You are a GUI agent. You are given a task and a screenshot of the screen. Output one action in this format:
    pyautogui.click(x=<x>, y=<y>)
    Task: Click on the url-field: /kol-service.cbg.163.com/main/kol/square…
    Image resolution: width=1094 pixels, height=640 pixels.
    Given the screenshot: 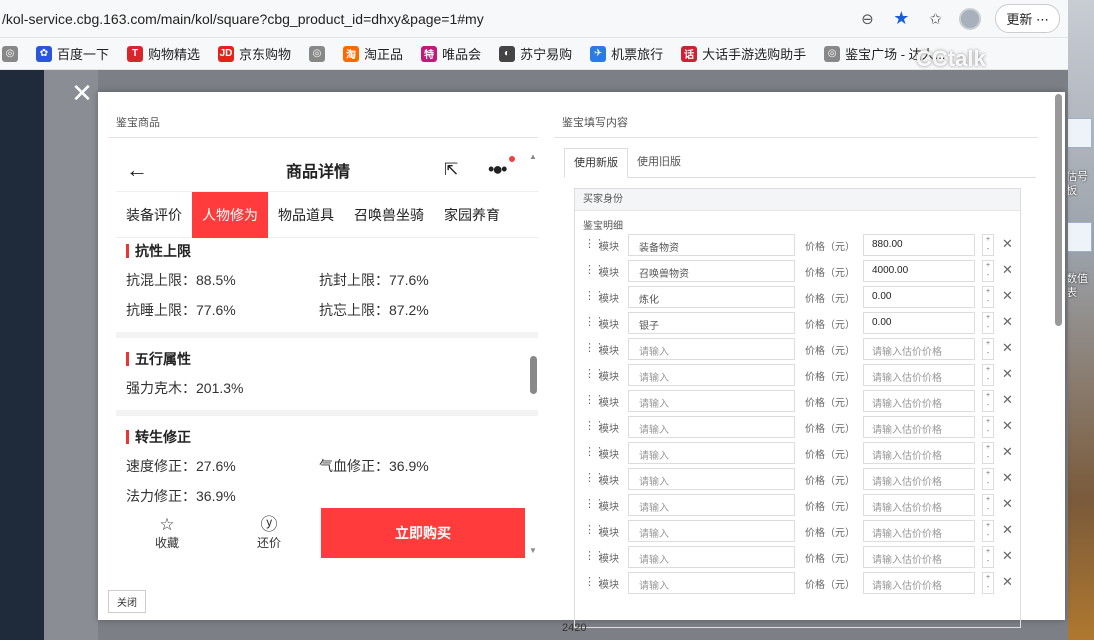 What is the action you would take?
    pyautogui.click(x=428, y=19)
    